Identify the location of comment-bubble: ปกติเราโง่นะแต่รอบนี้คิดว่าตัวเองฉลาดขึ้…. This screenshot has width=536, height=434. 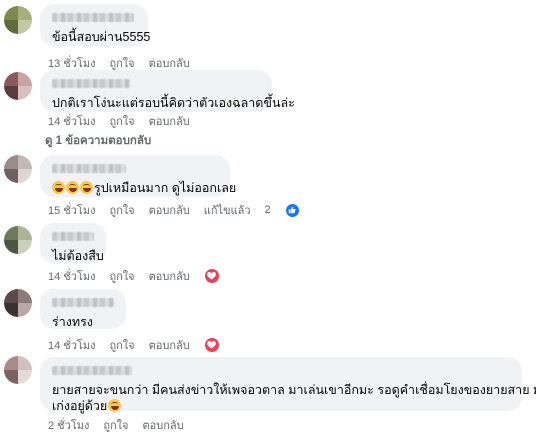
(167, 91).